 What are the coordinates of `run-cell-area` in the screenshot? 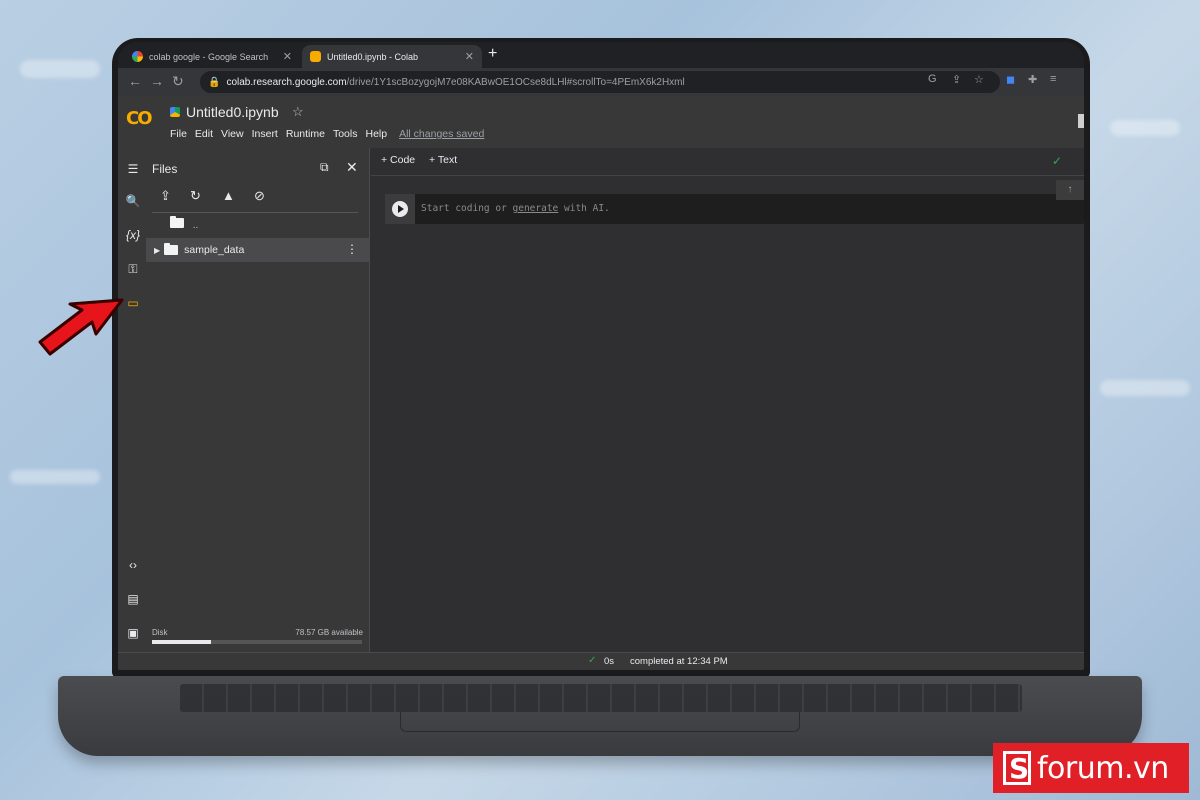 It's located at (400, 209).